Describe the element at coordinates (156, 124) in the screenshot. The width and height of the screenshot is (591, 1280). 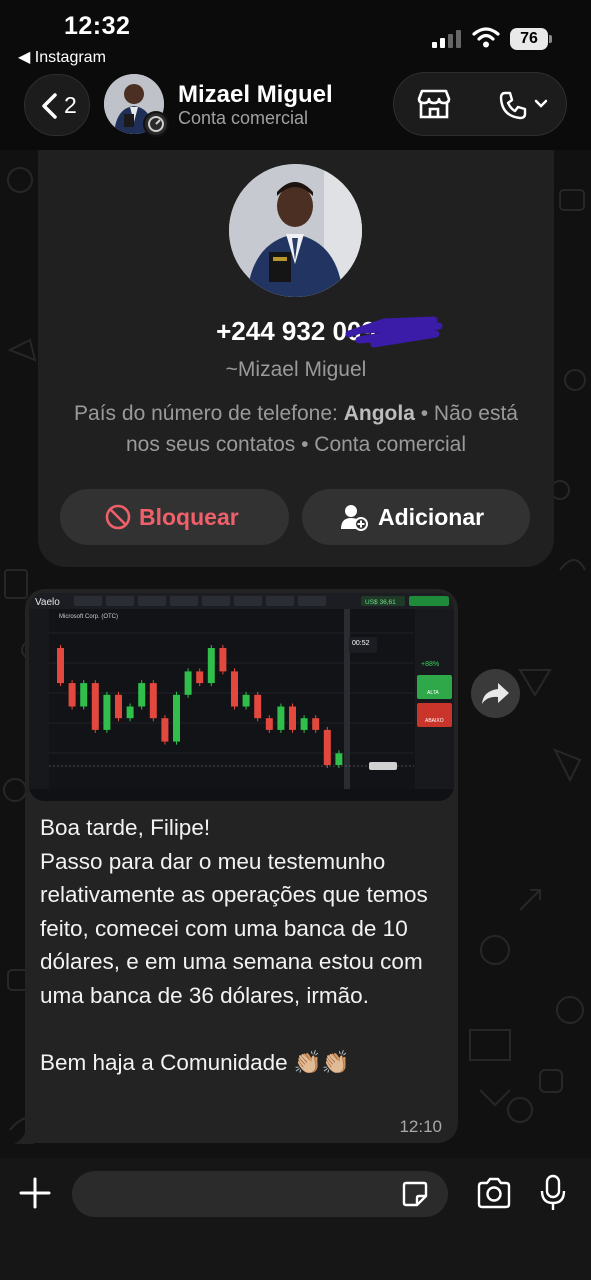
I see `disappearing-timer-icon` at that location.